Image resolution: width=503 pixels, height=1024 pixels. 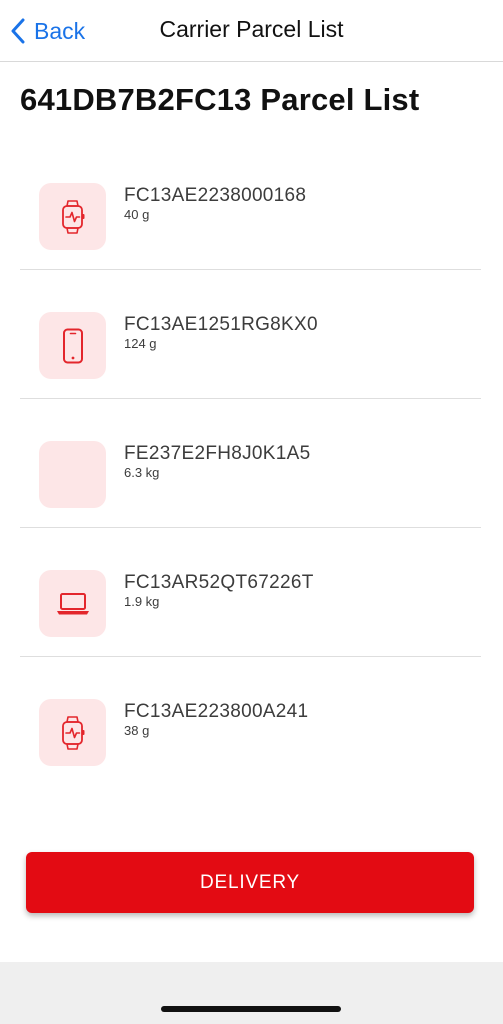 I want to click on smartphone-icon, so click(x=73, y=346).